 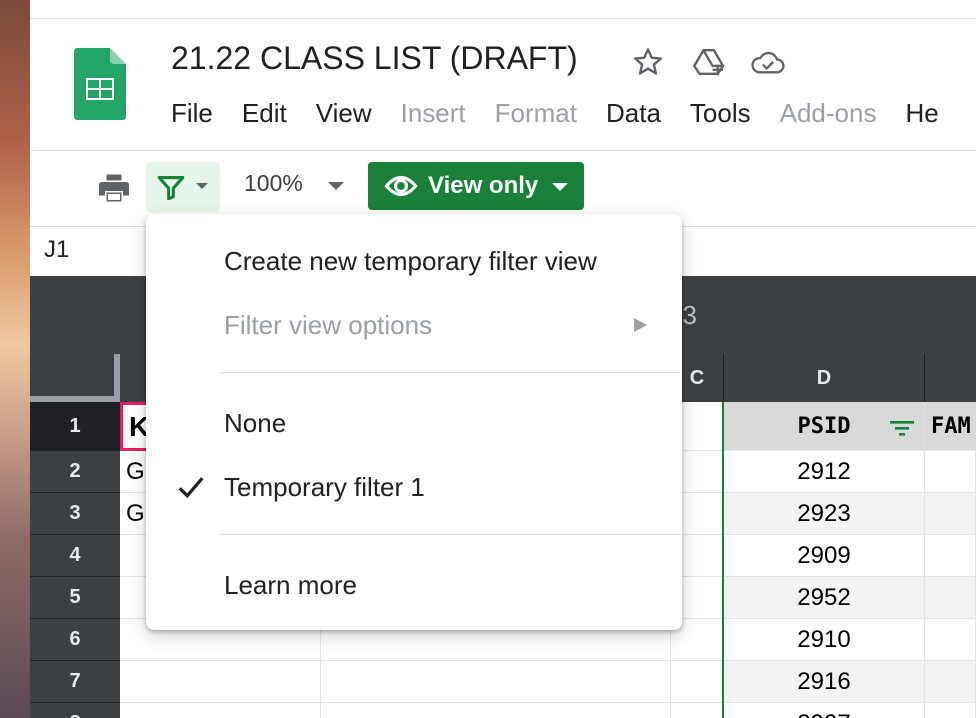 I want to click on psid-header-label: PSID, so click(x=824, y=426).